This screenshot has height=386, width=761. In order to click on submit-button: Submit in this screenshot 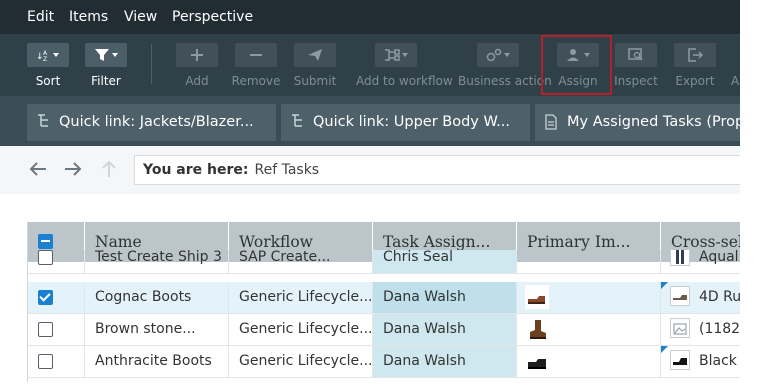, I will do `click(315, 65)`.